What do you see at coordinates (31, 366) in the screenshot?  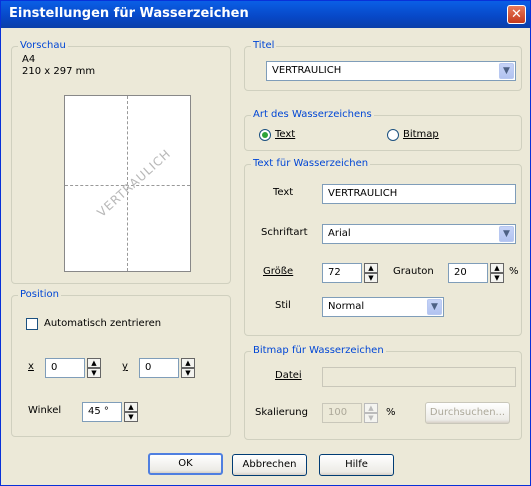 I see `x-label: x` at bounding box center [31, 366].